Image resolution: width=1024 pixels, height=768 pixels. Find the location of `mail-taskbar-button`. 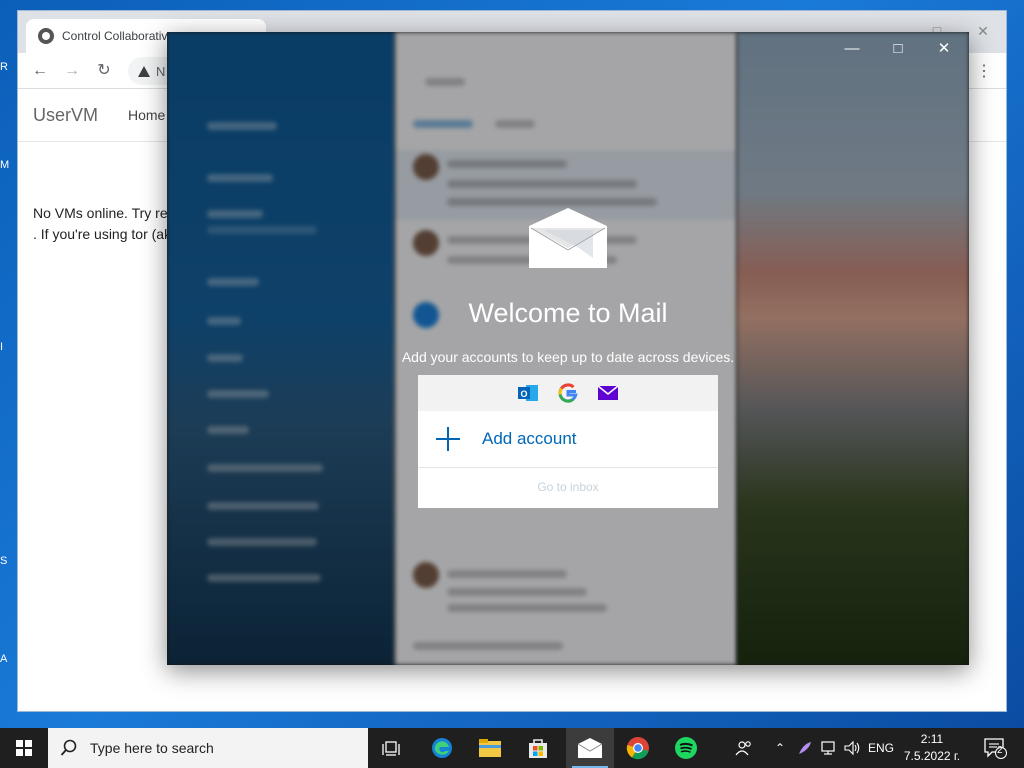

mail-taskbar-button is located at coordinates (590, 748).